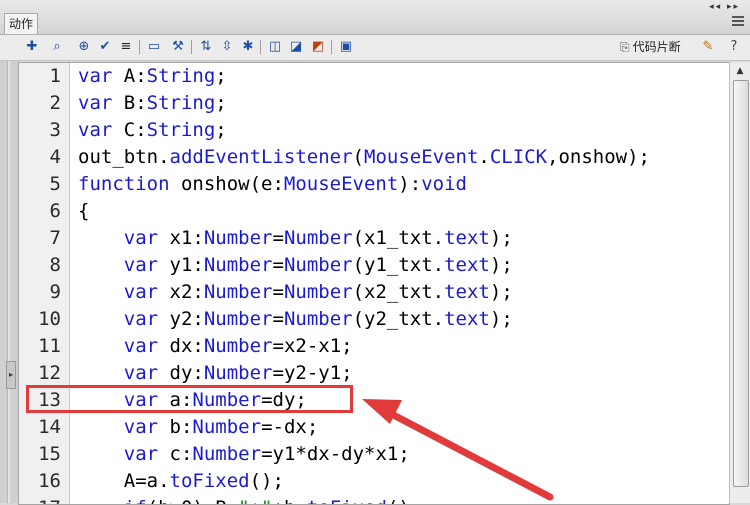 The height and width of the screenshot is (505, 750). I want to click on code-token: CLICK, so click(518, 157).